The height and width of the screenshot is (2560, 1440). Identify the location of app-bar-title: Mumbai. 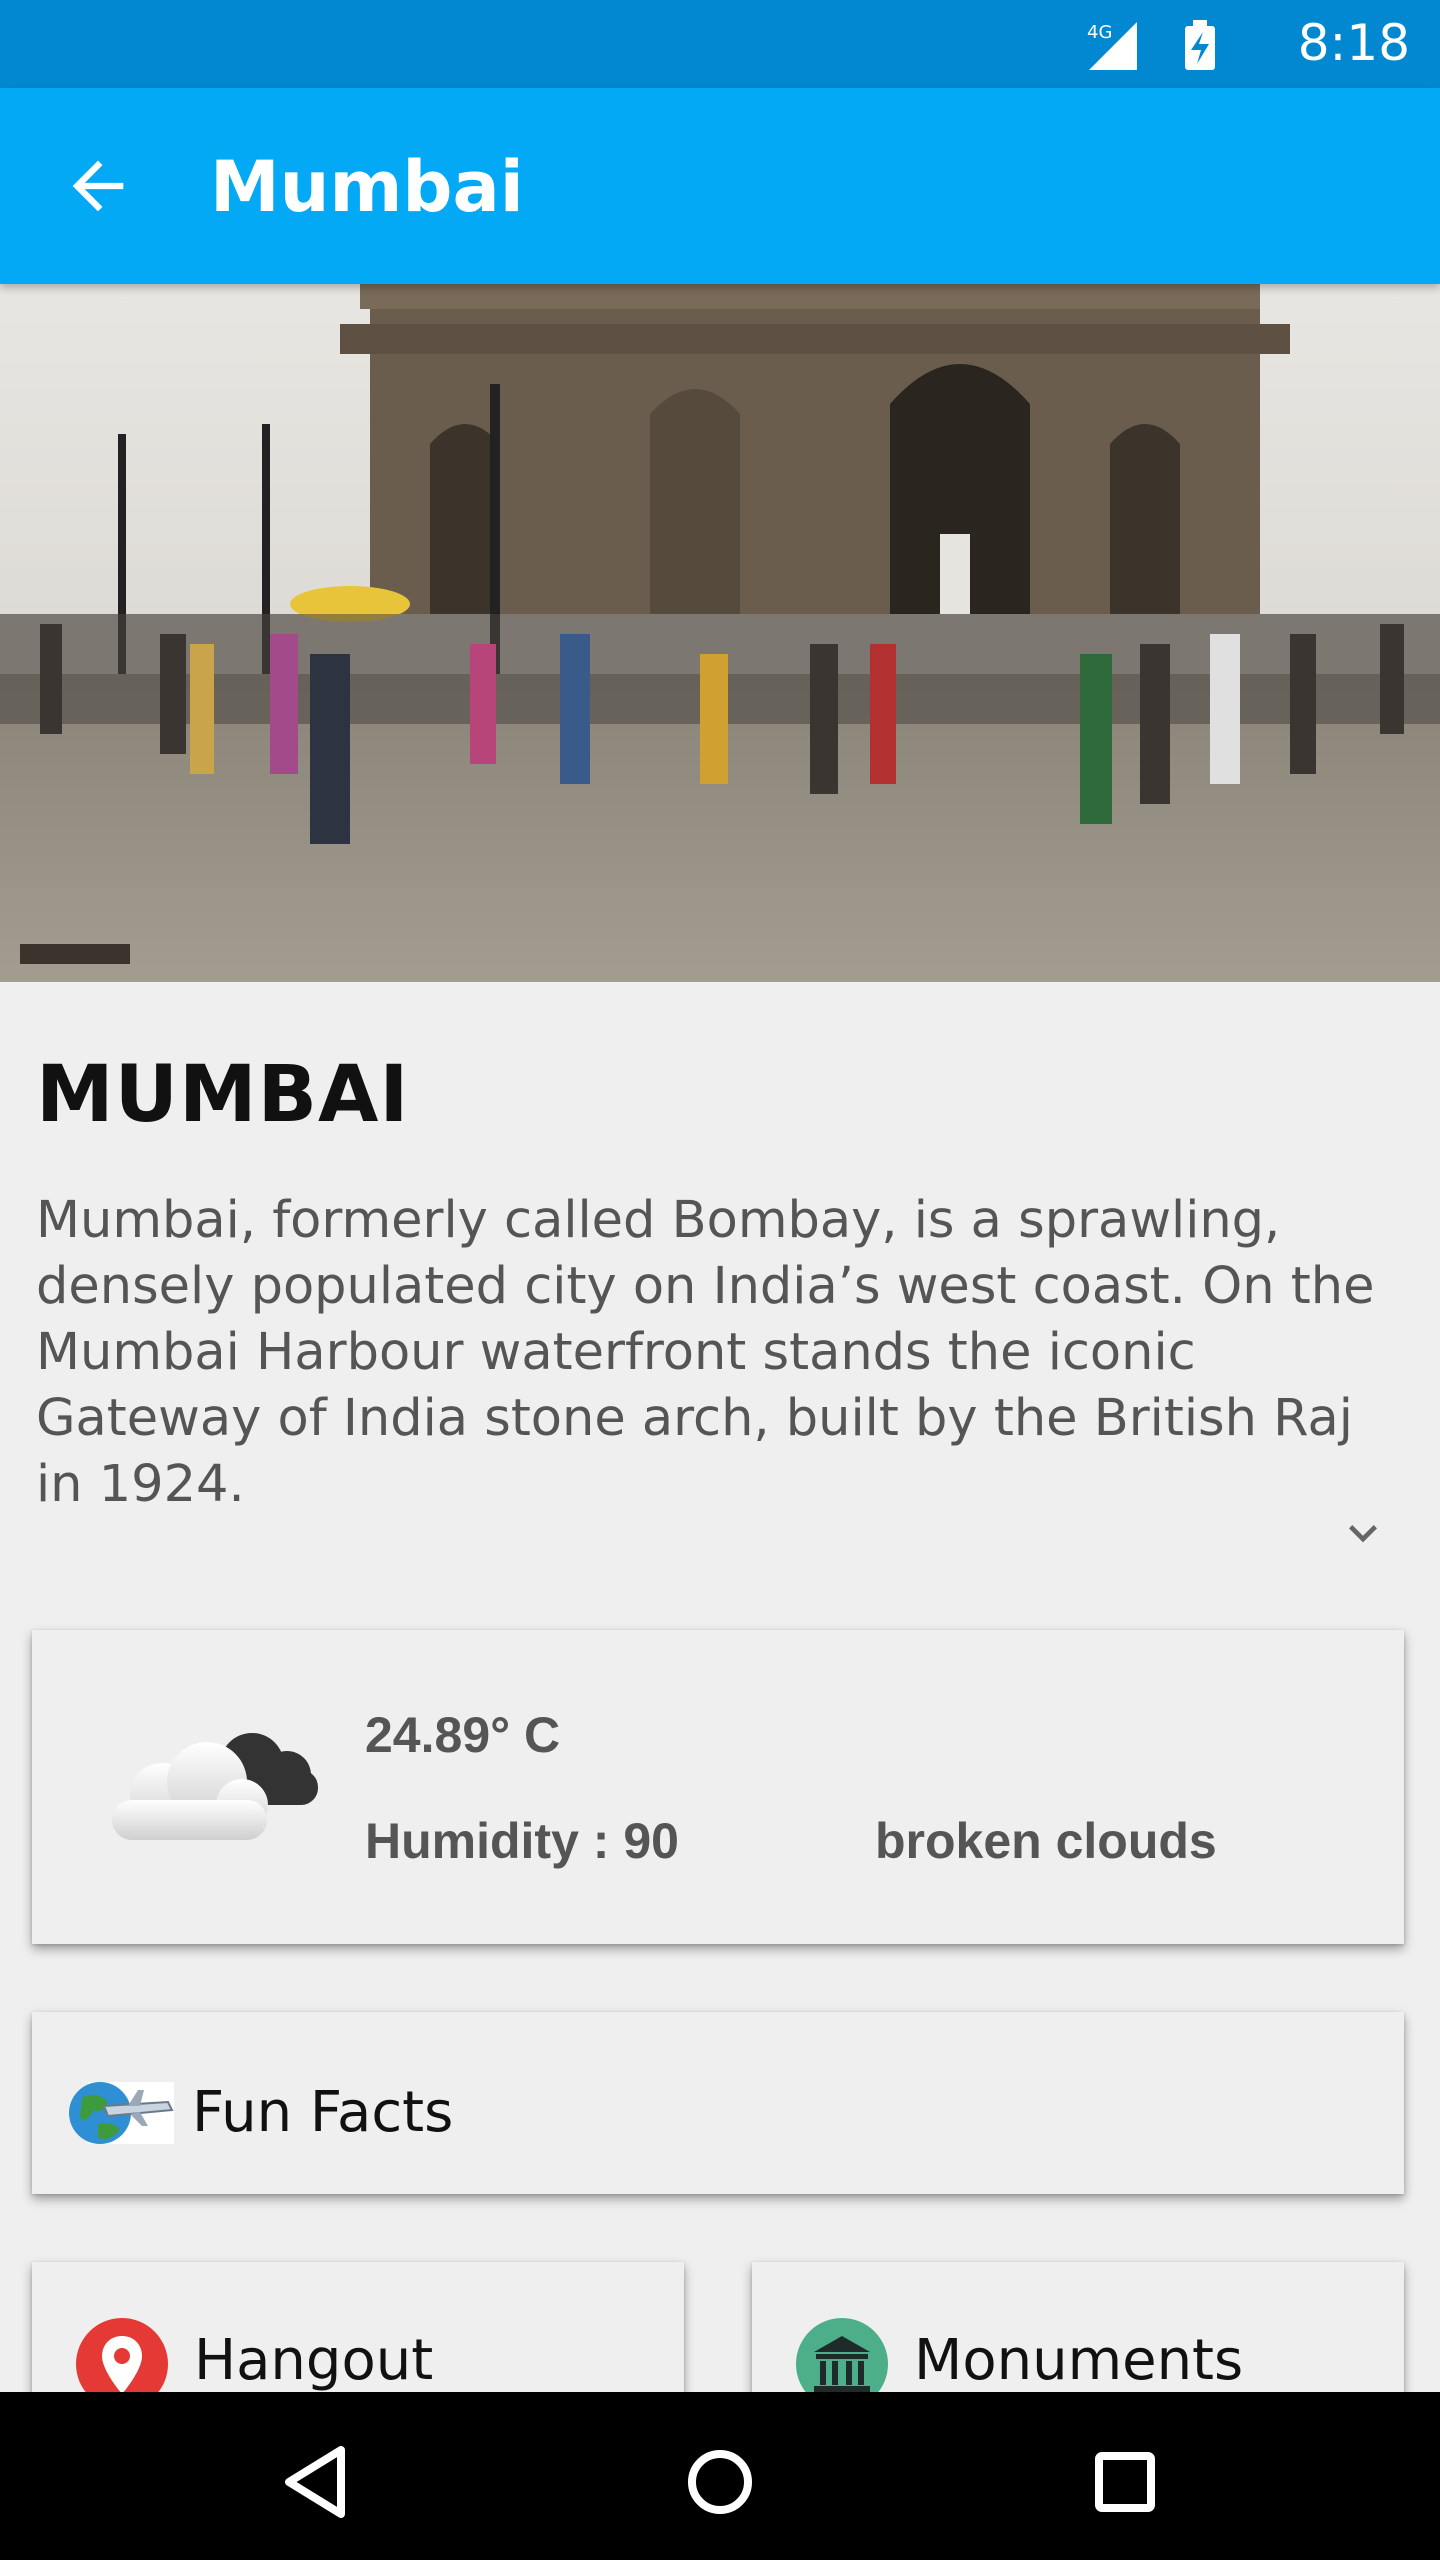
(367, 187).